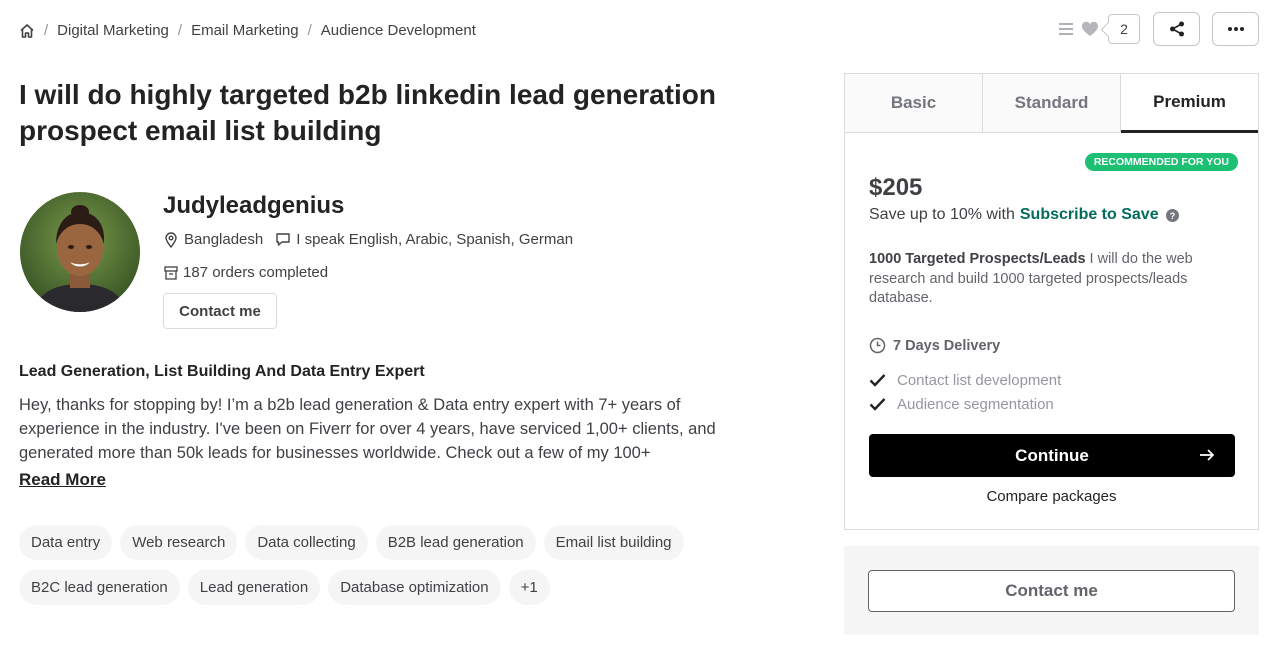 Image resolution: width=1266 pixels, height=647 pixels. Describe the element at coordinates (414, 587) in the screenshot. I see `tag-item: Database optimization` at that location.